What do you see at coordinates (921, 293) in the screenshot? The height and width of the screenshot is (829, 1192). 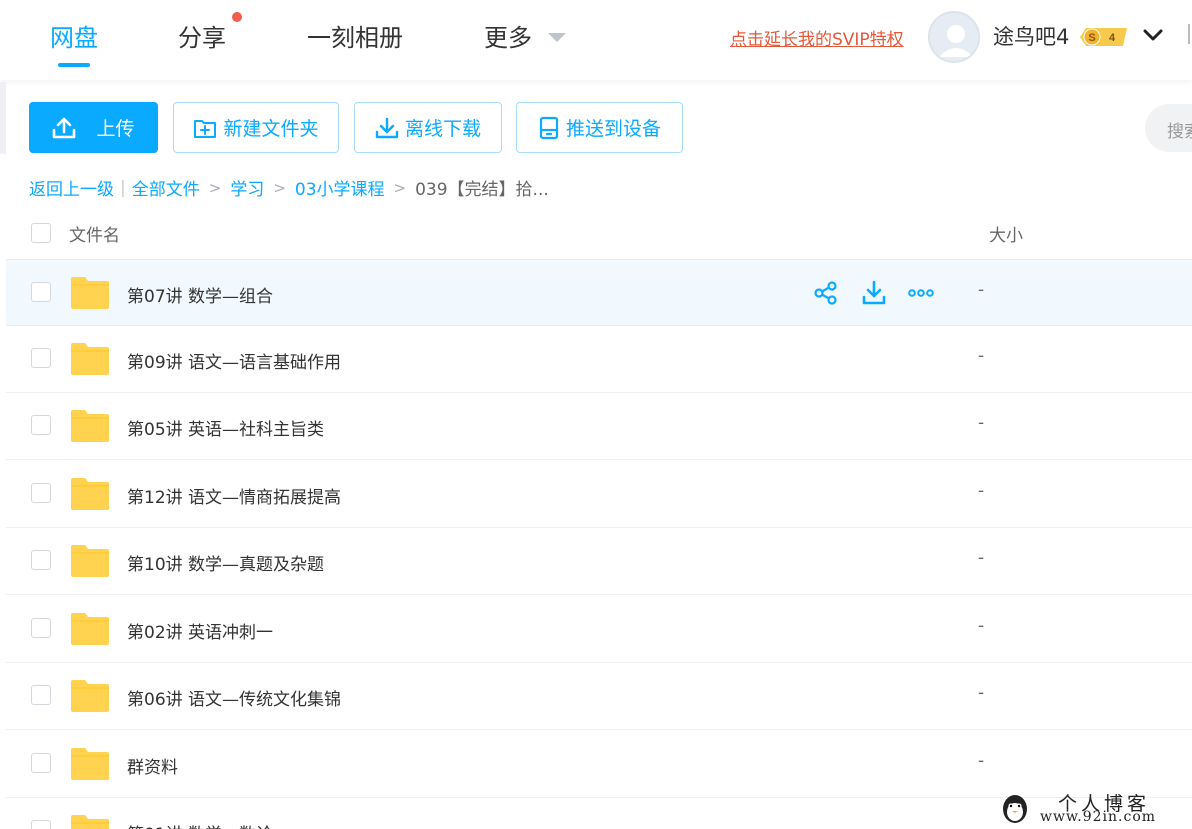 I see `more-options-icon` at bounding box center [921, 293].